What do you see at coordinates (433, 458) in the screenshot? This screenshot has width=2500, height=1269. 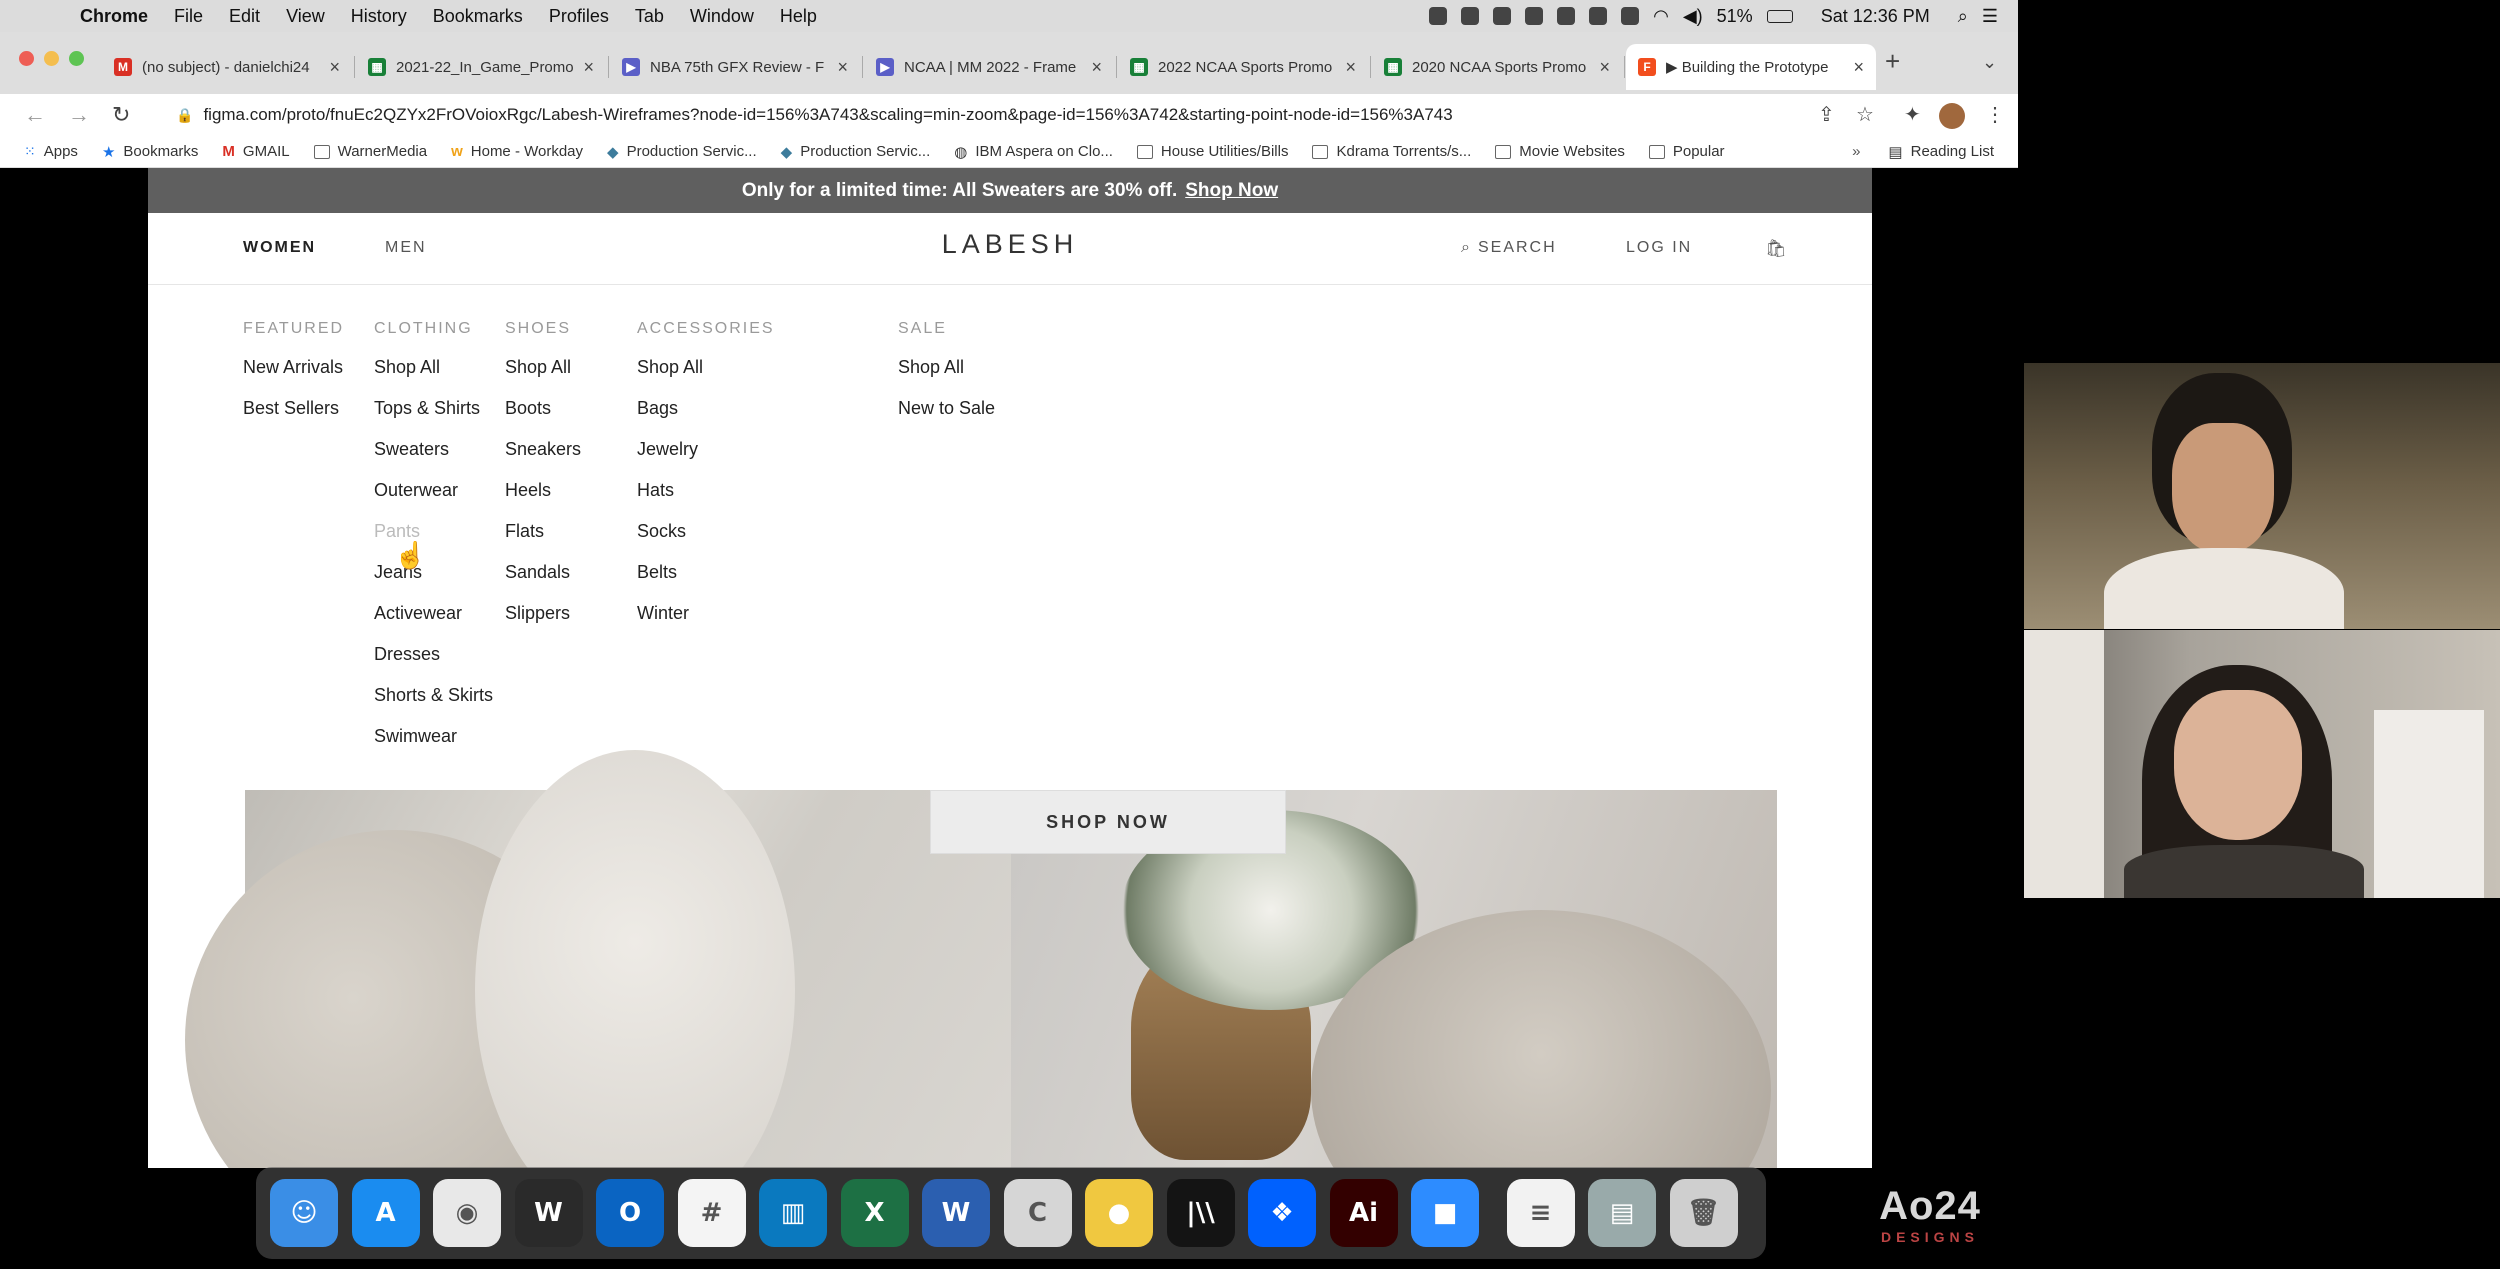 I see `menu-item-clothing-sweaters: Sweaters` at bounding box center [433, 458].